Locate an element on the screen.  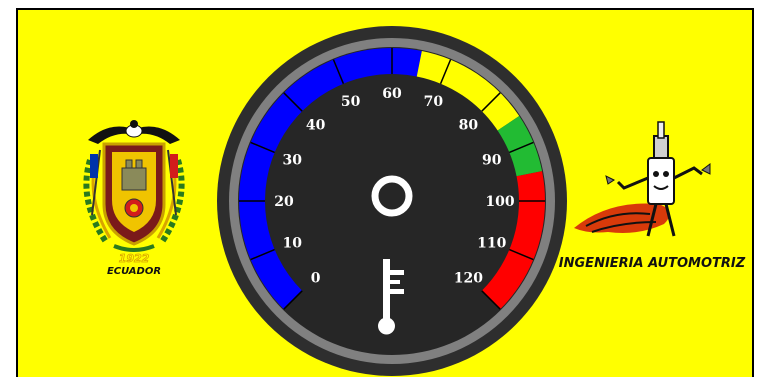
gauge-scale-label: 0 is located at coordinates (316, 278).